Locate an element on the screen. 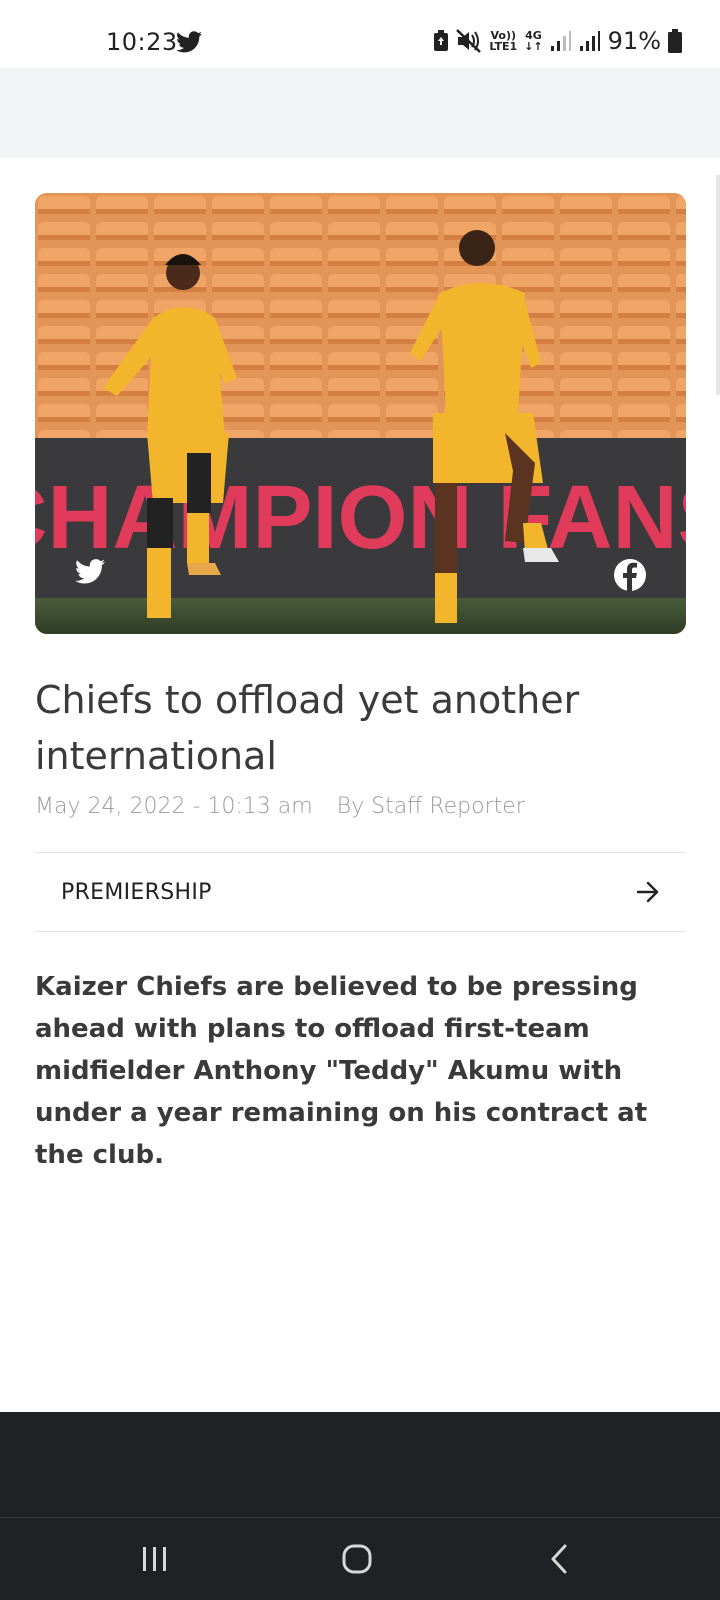 The width and height of the screenshot is (720, 1600). volte-indicator: Vo)) LTE1 is located at coordinates (503, 41).